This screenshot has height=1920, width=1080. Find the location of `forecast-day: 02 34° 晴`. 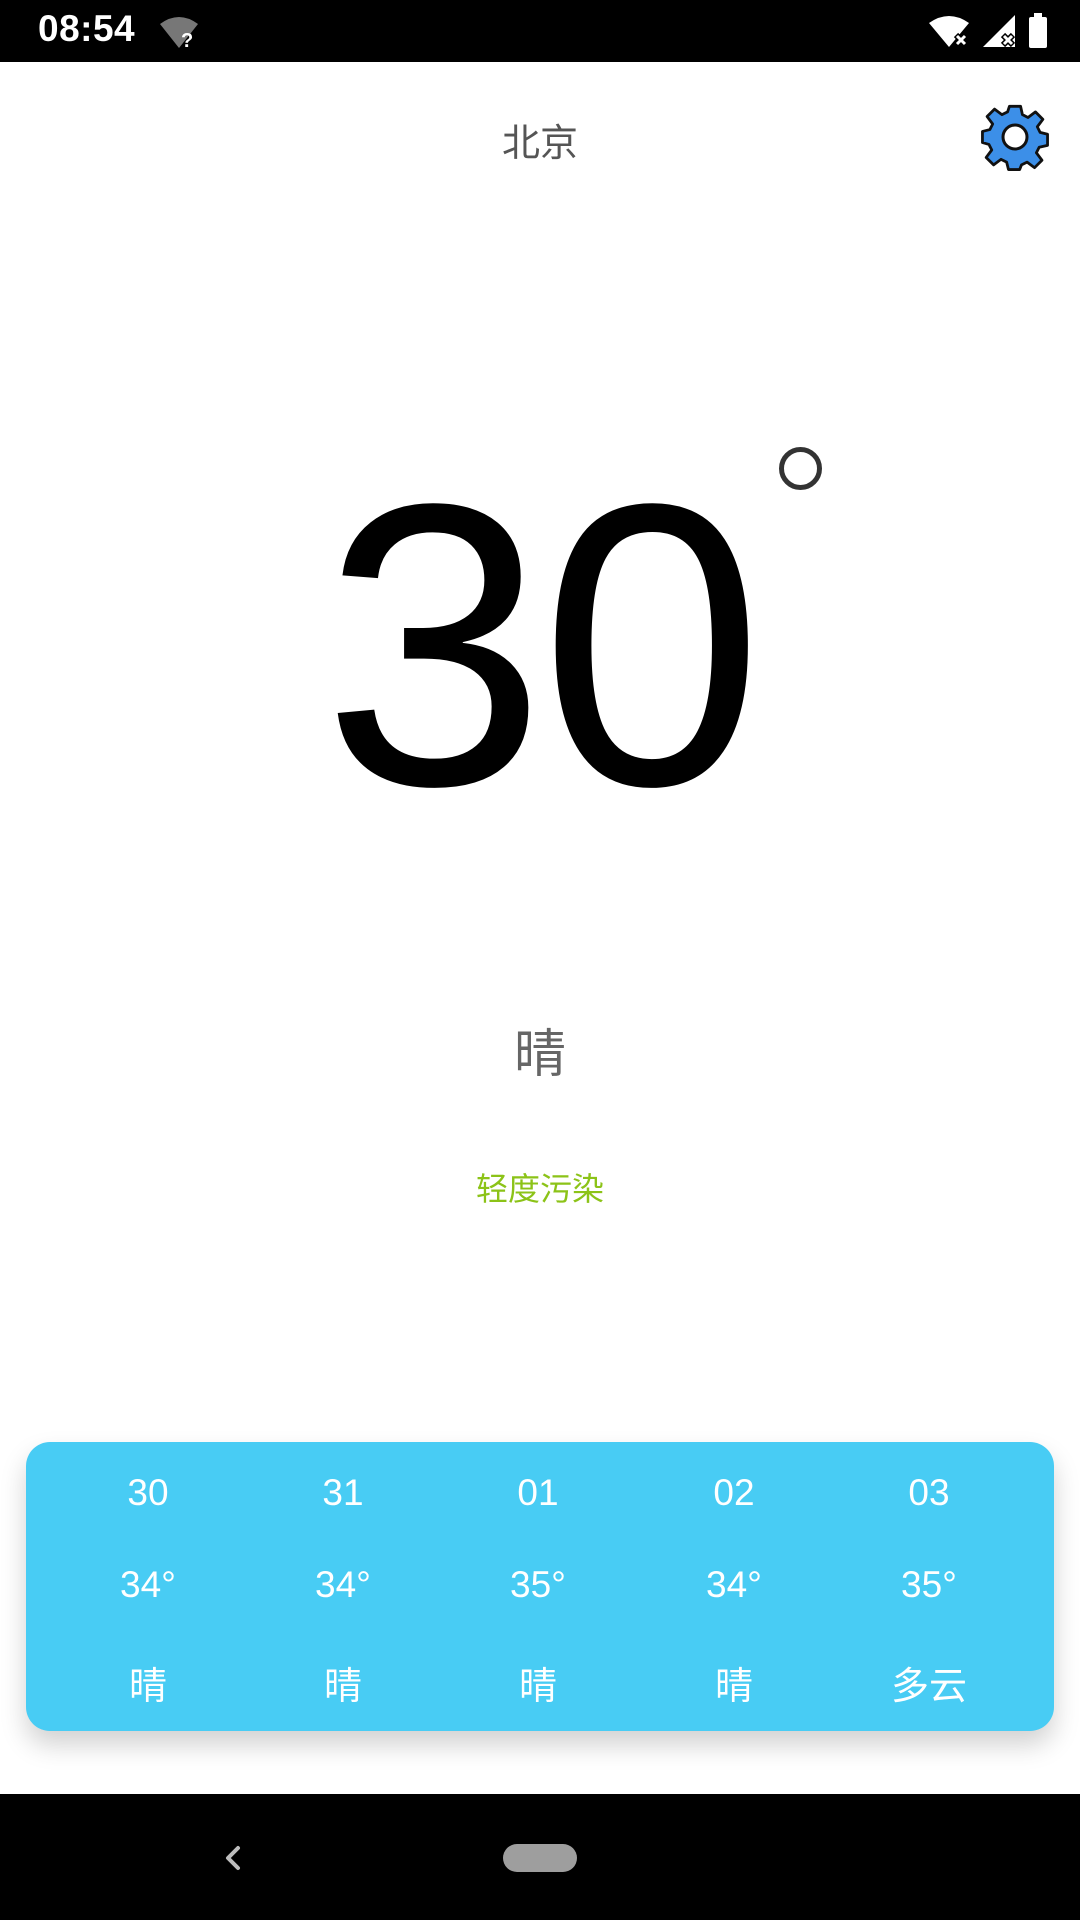

forecast-day: 02 34° 晴 is located at coordinates (734, 1586).